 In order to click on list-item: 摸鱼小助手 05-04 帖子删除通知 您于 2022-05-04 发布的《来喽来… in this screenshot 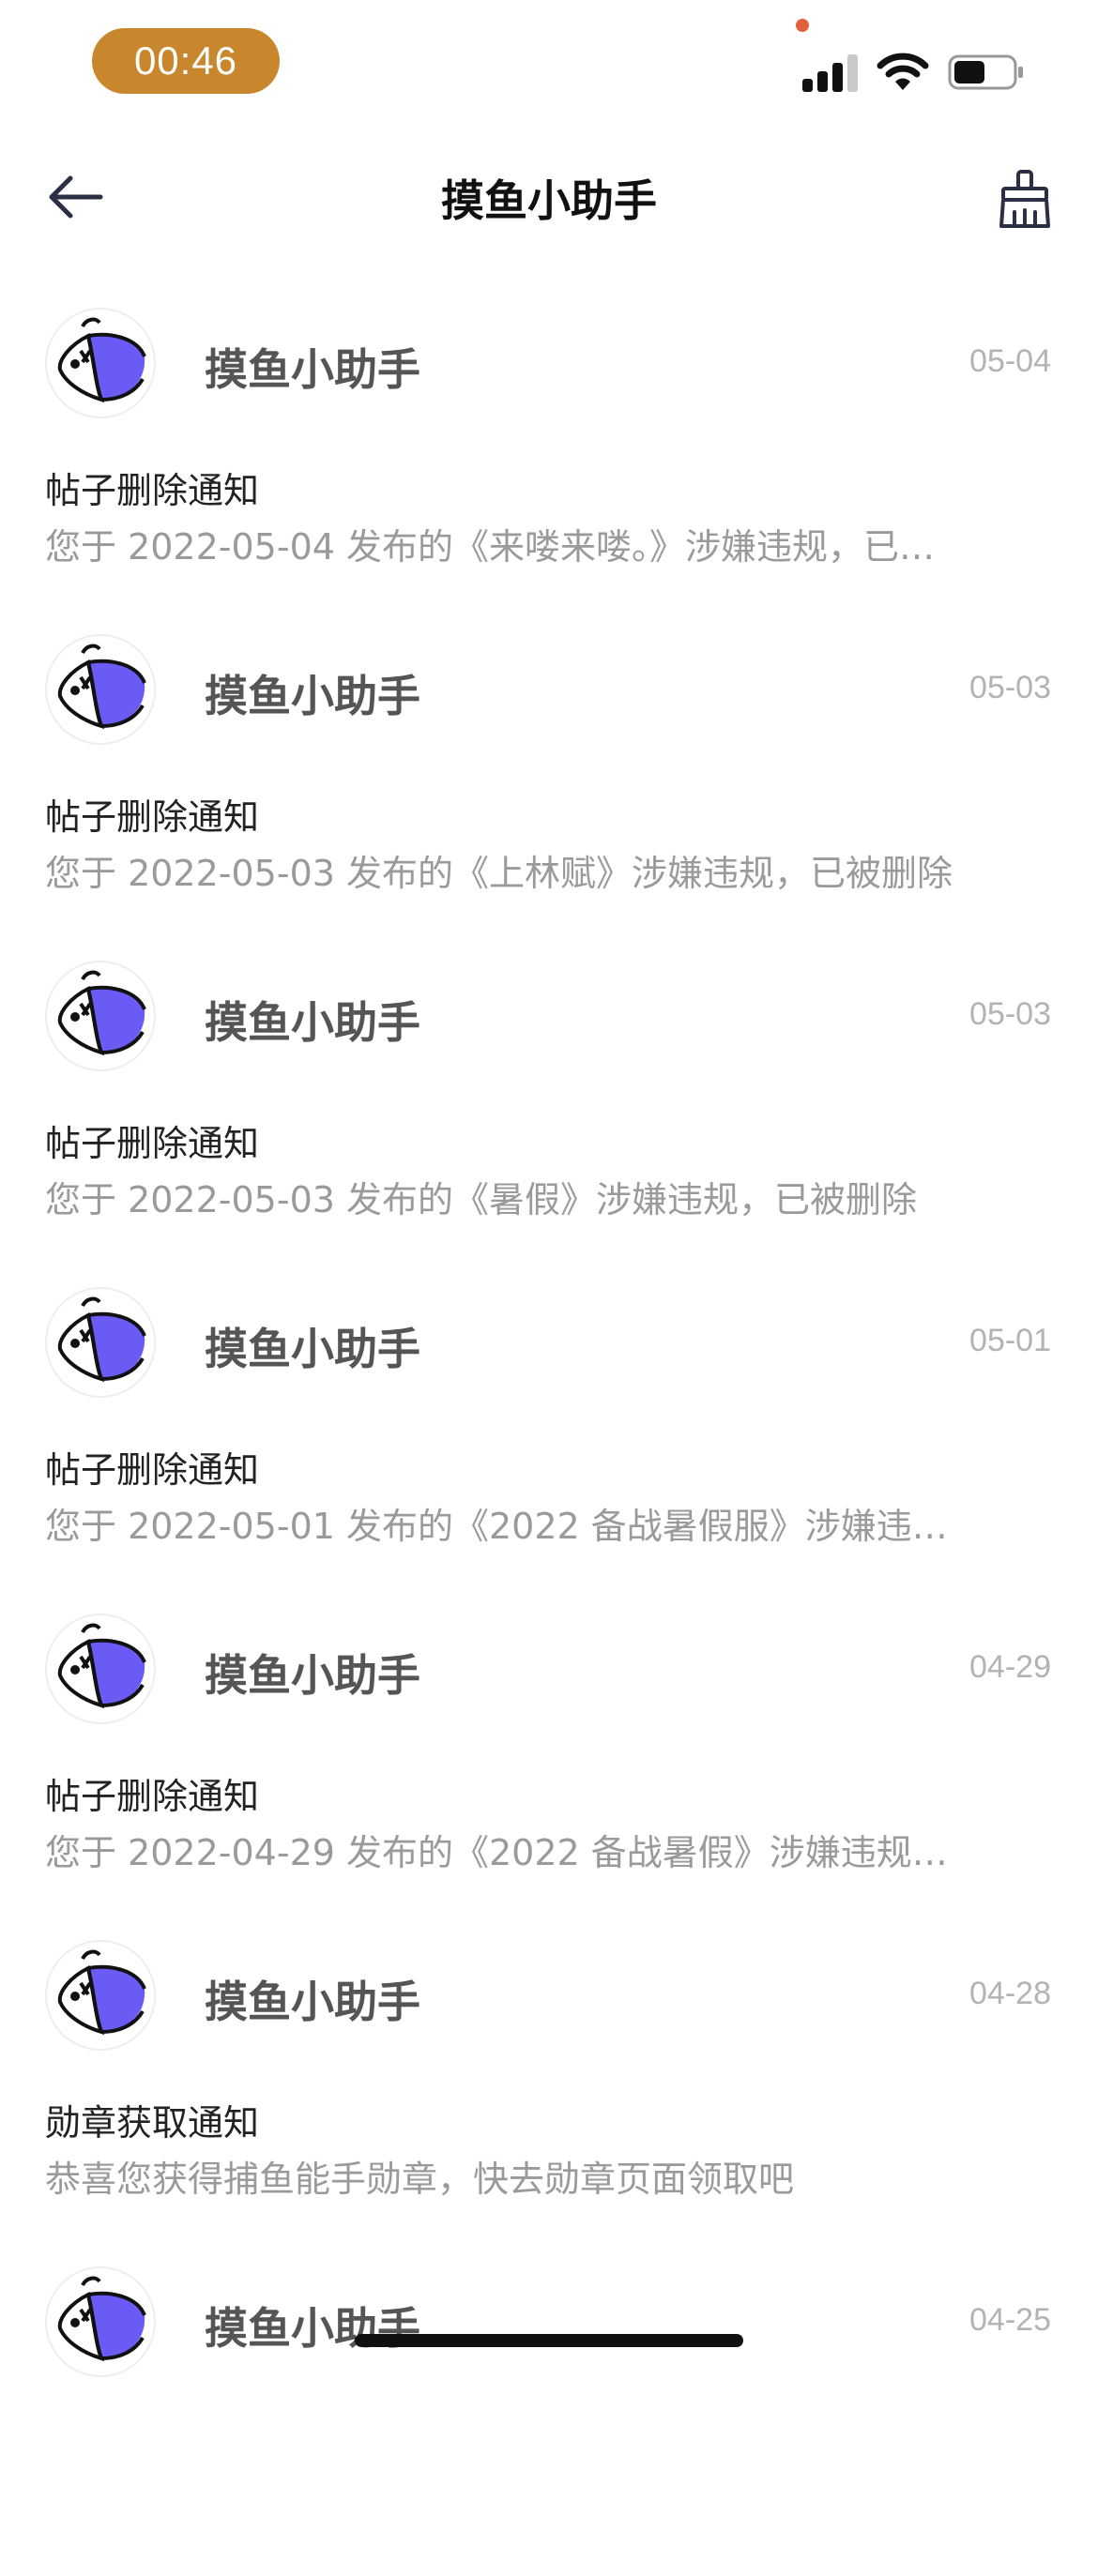, I will do `click(549, 454)`.